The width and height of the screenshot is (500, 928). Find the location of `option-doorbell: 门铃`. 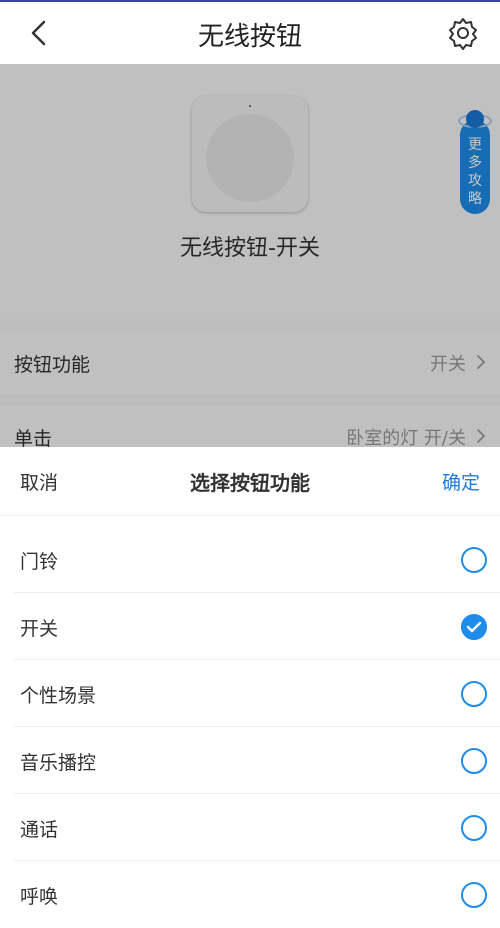

option-doorbell: 门铃 is located at coordinates (257, 560).